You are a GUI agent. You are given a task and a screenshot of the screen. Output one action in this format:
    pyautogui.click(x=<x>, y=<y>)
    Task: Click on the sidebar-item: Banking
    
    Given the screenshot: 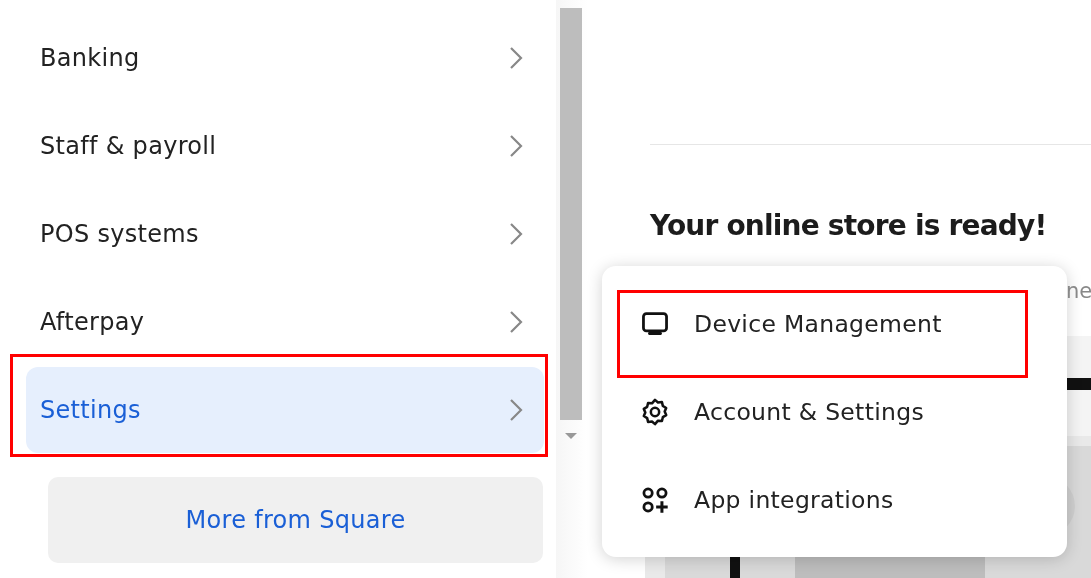 What is the action you would take?
    pyautogui.click(x=285, y=58)
    